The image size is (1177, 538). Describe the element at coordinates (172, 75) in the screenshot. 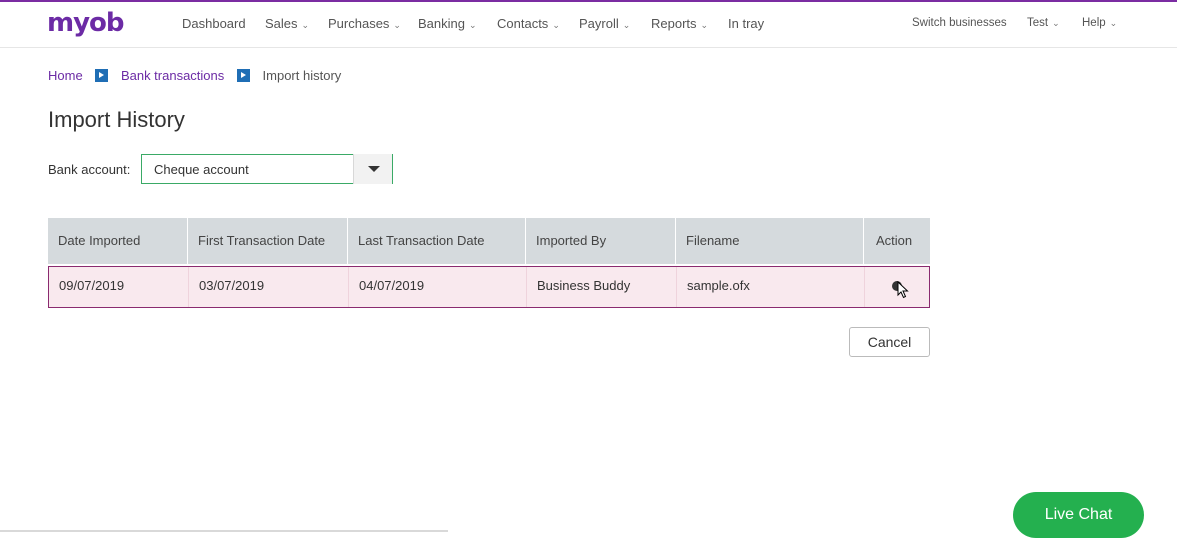

I see `breadcrumb-bank-transactions: Bank transactions` at that location.